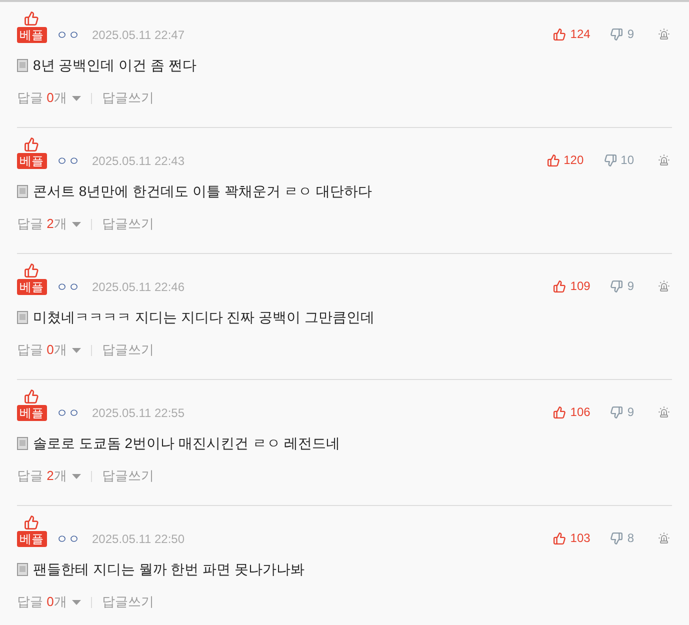 The height and width of the screenshot is (625, 689). I want to click on like-button: 109, so click(571, 286).